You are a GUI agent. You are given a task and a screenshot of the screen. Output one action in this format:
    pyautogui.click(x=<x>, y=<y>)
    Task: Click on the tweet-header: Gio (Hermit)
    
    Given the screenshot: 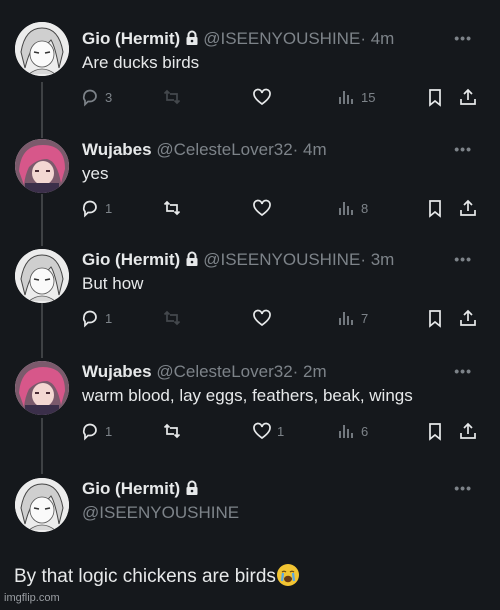 What is the action you would take?
    pyautogui.click(x=142, y=489)
    